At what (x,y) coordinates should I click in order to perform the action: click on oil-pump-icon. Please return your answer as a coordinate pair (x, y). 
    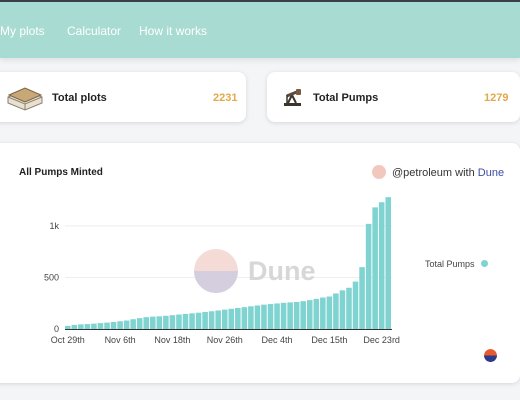
    Looking at the image, I should click on (292, 97).